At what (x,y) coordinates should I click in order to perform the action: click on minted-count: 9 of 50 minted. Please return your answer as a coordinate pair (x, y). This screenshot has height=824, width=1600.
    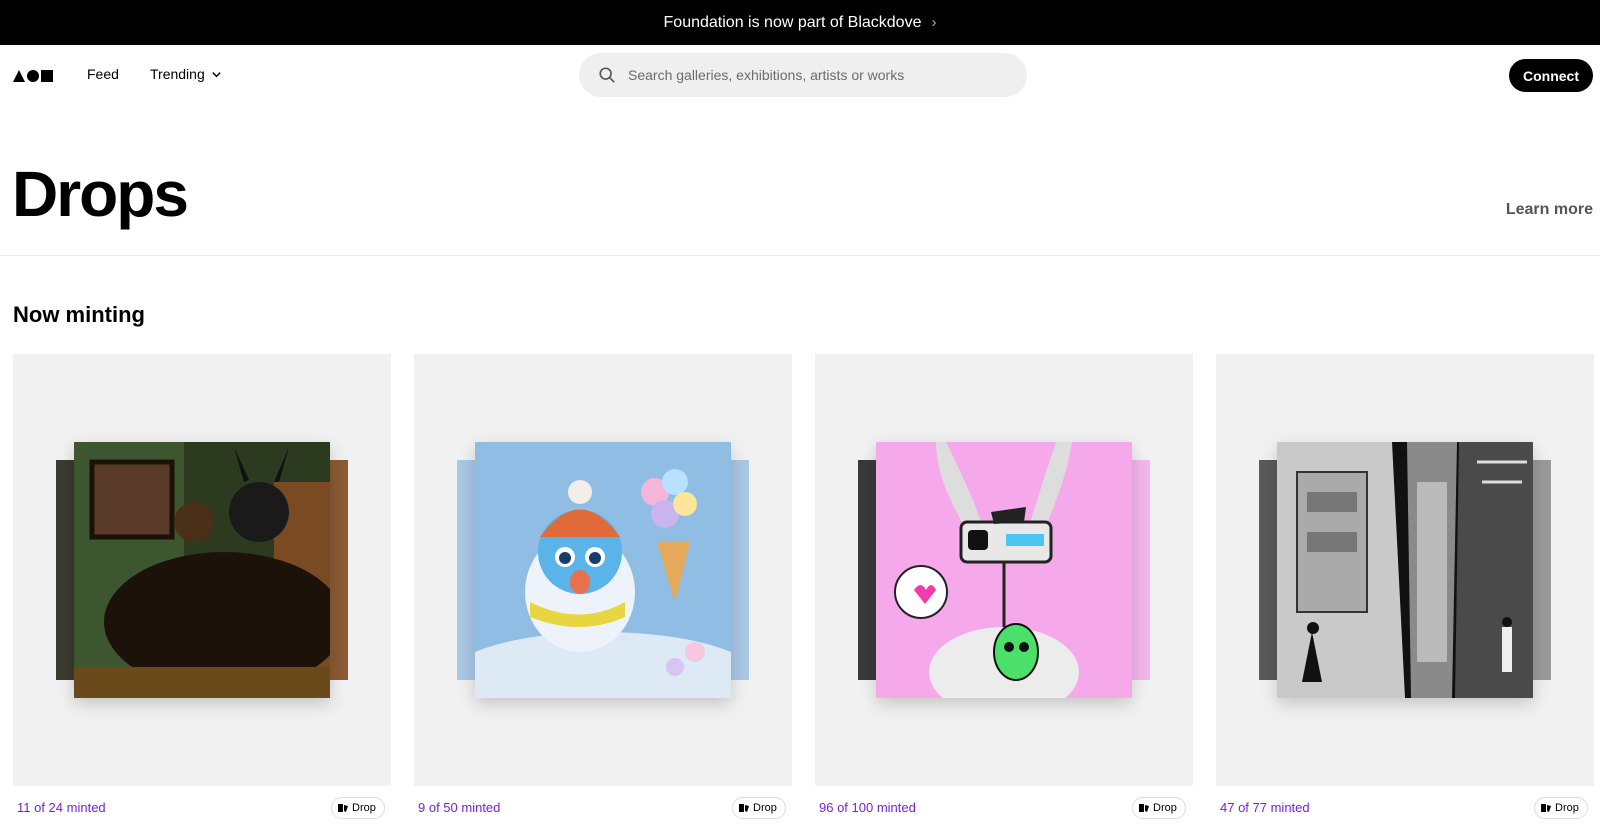
    Looking at the image, I should click on (459, 807).